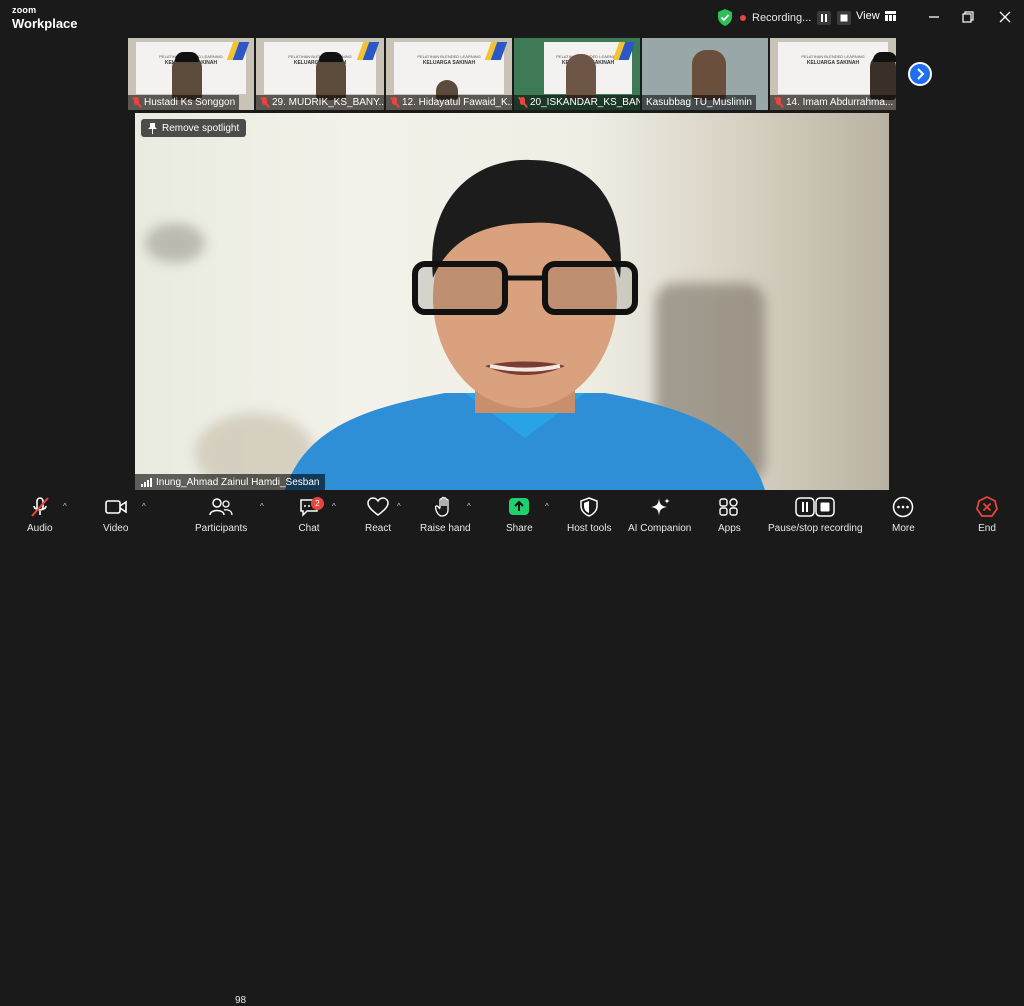  I want to click on host-tools-button: Host tools, so click(589, 514).